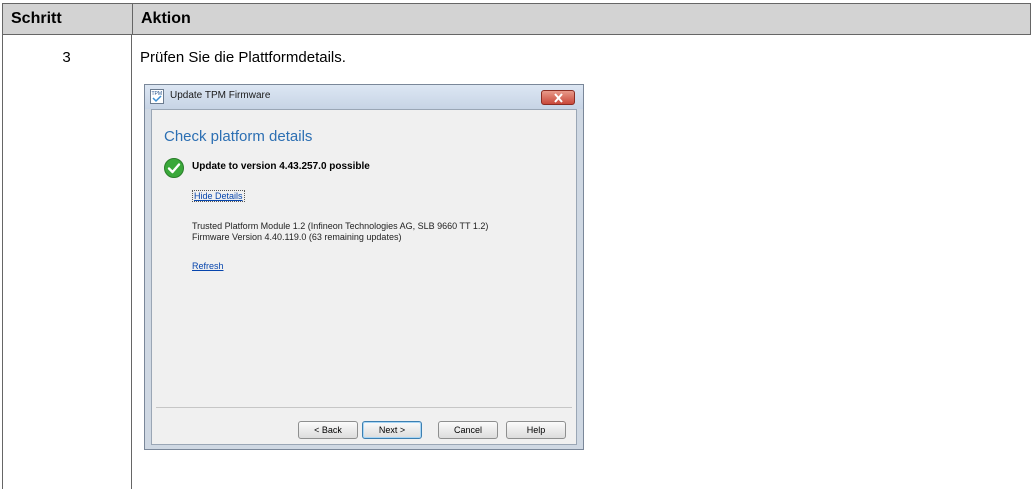 The width and height of the screenshot is (1033, 489). I want to click on next-button: Next >, so click(392, 430).